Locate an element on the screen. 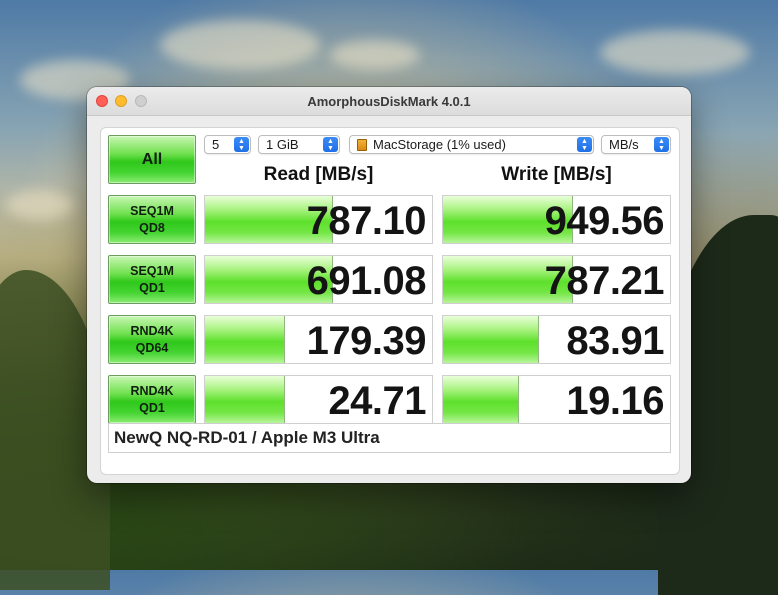  write-result-rnd4k-qd1: 19.16 is located at coordinates (556, 399).